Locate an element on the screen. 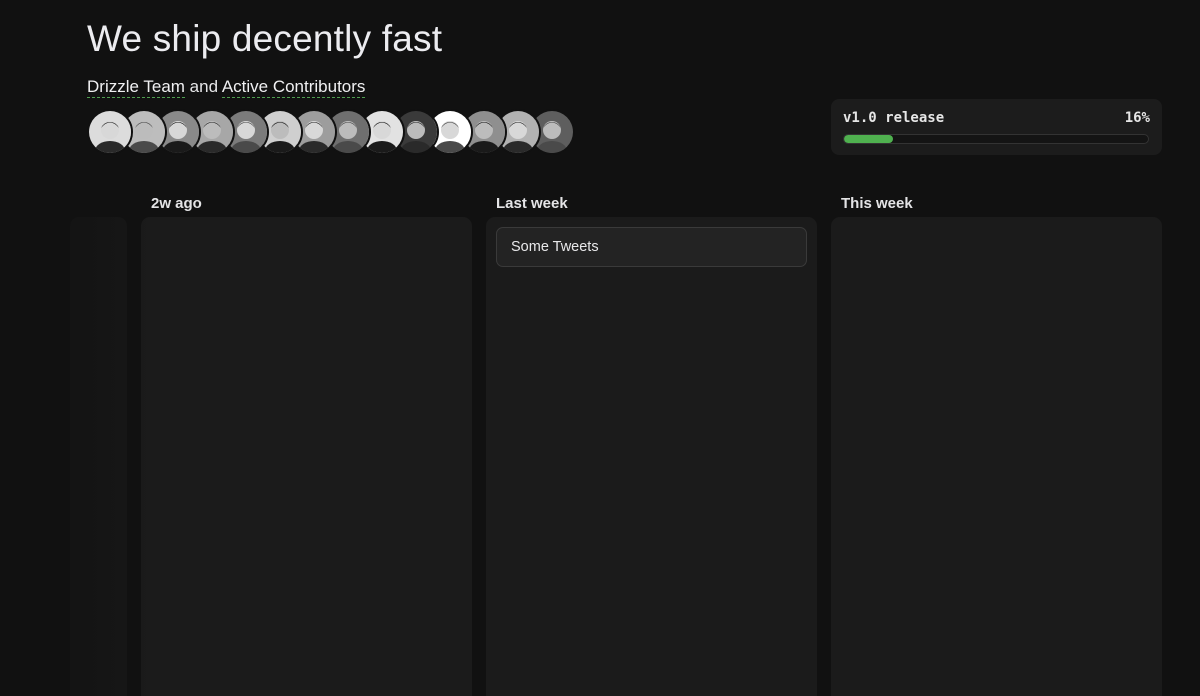 This screenshot has height=696, width=1200. release-percent: 16% is located at coordinates (1137, 118).